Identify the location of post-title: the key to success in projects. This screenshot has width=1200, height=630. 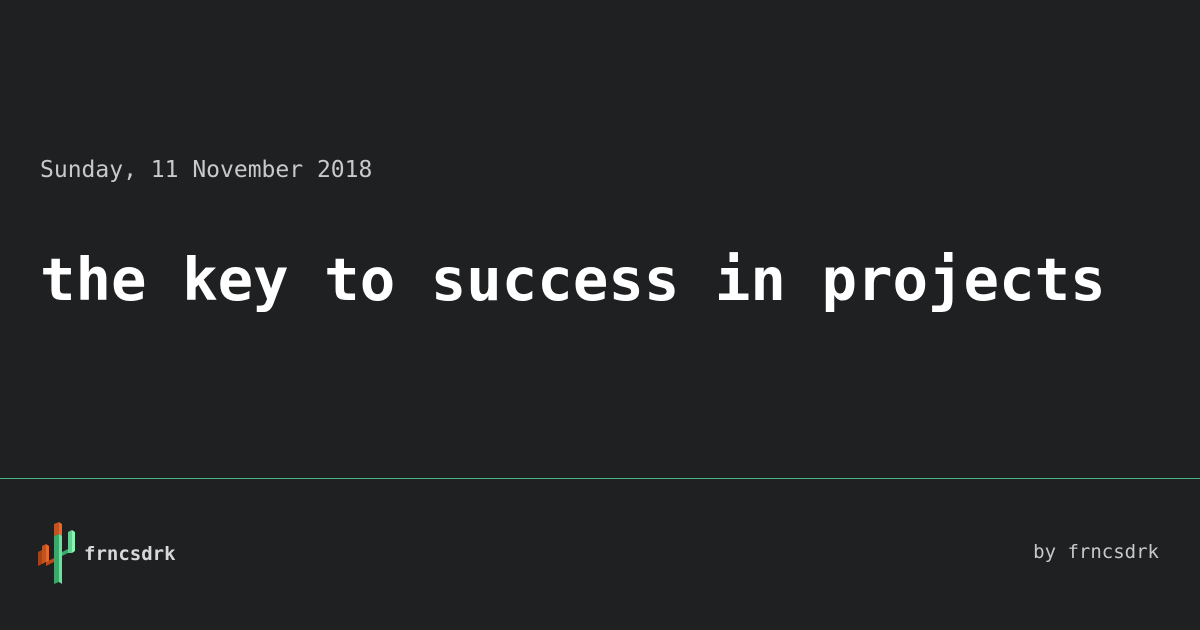
(573, 279).